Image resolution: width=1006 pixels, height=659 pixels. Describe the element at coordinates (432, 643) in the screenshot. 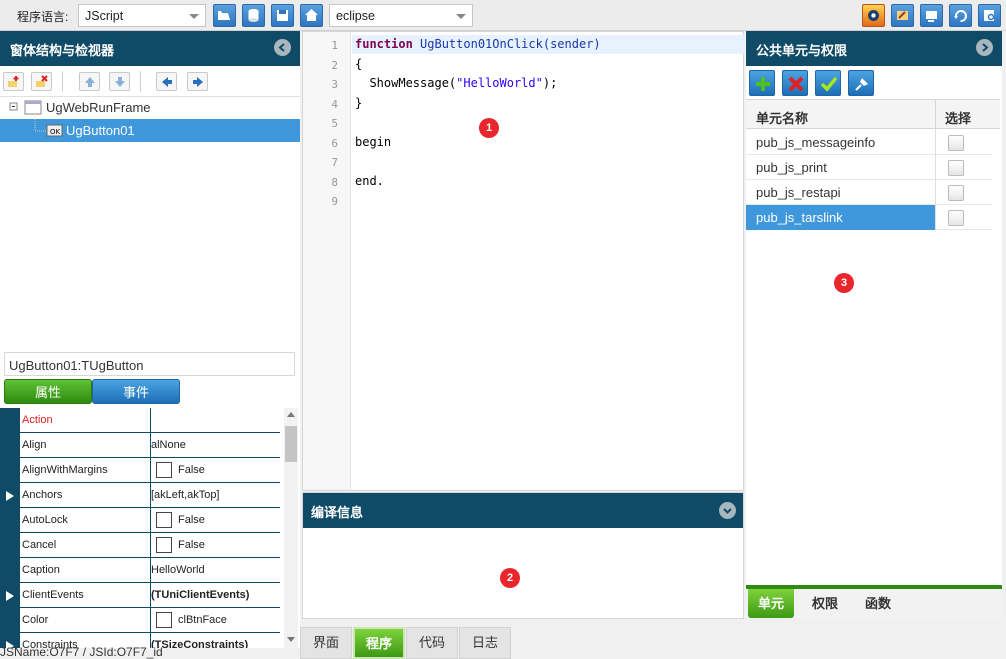

I see `tab-code: 代码` at that location.